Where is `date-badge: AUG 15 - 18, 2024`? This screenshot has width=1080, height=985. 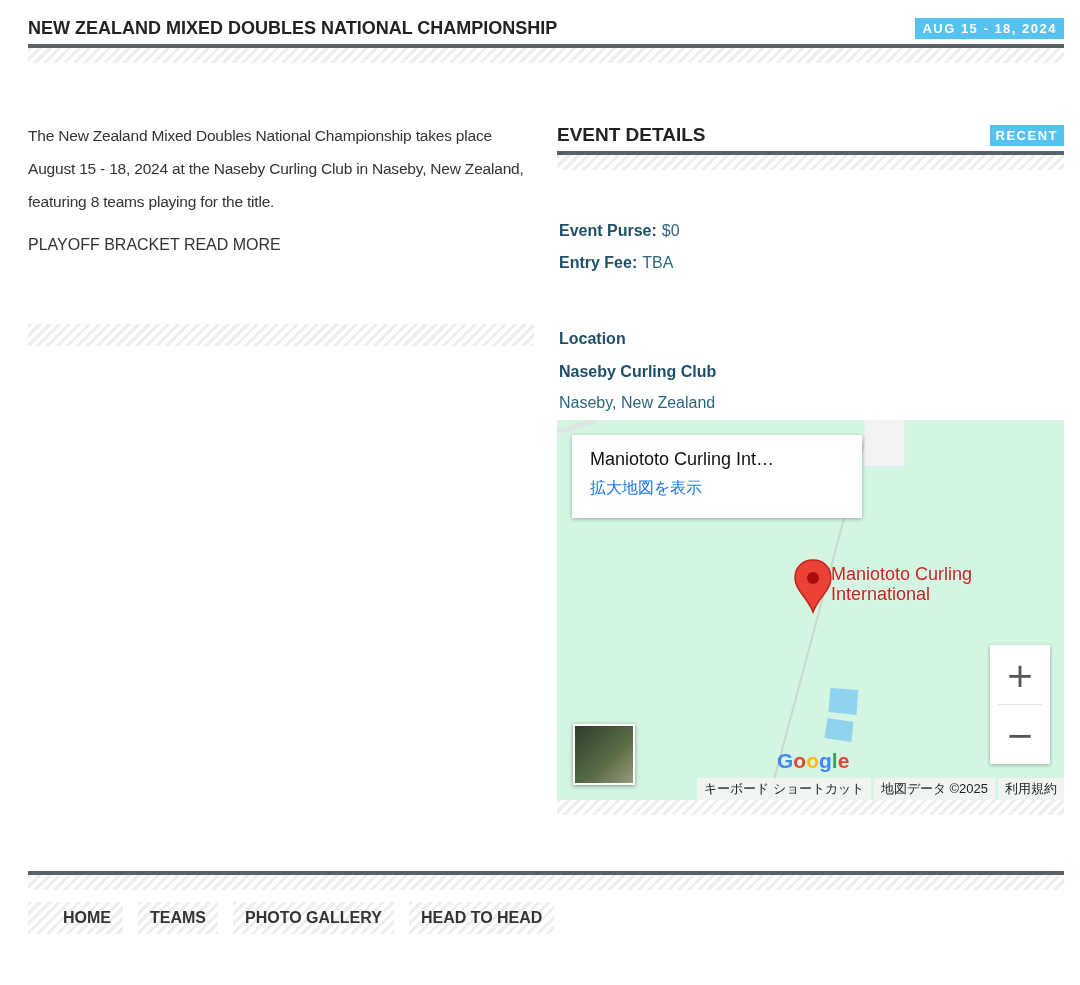 date-badge: AUG 15 - 18, 2024 is located at coordinates (989, 28).